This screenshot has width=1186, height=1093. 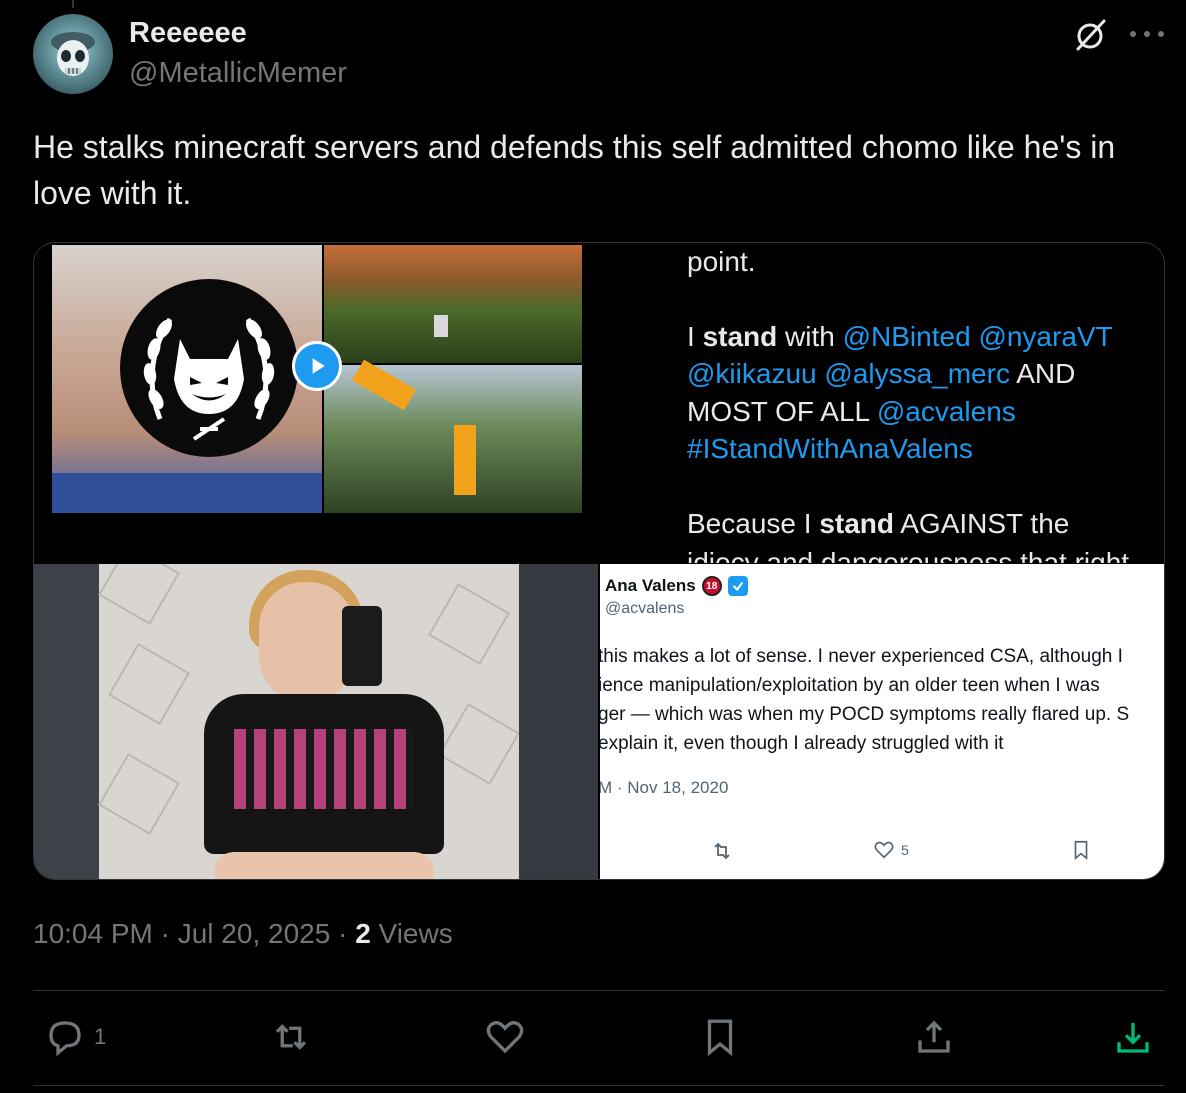 I want to click on avatar, so click(x=73, y=54).